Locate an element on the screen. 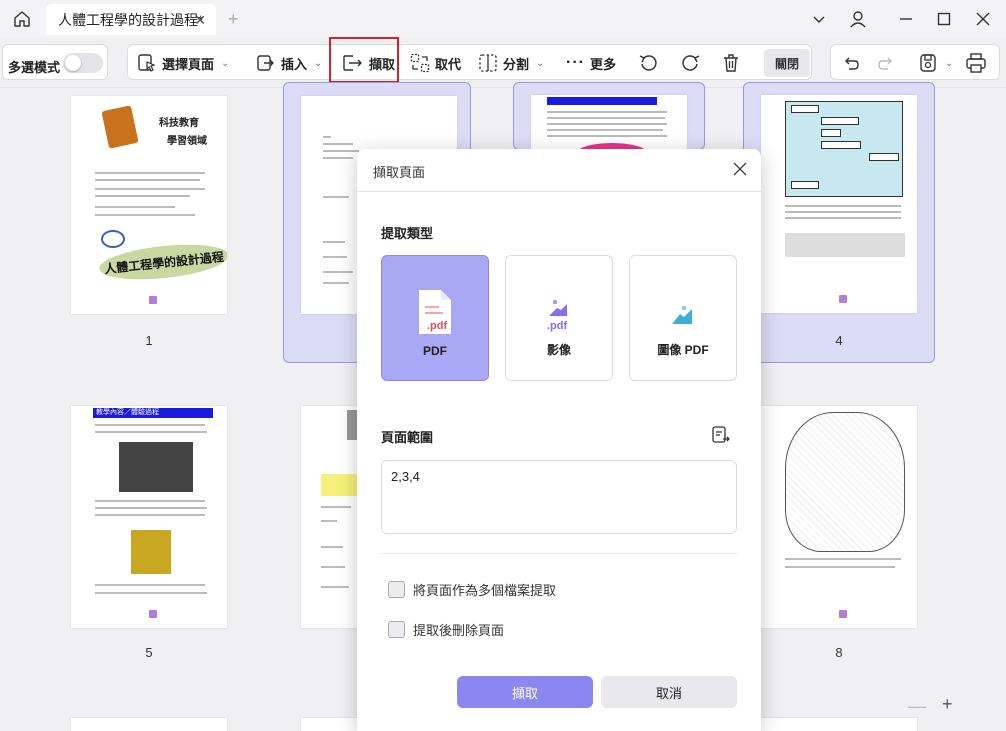  home-button is located at coordinates (22, 19).